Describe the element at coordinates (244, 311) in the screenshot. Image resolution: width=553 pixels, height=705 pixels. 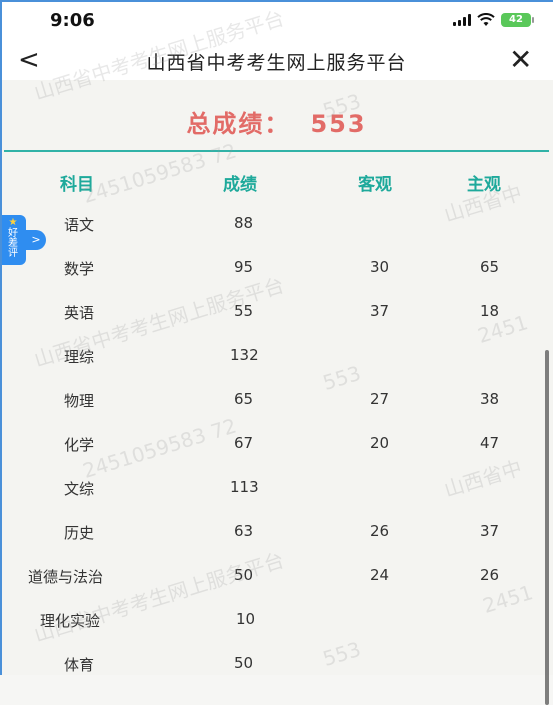
I see `table-row-score: 55` at that location.